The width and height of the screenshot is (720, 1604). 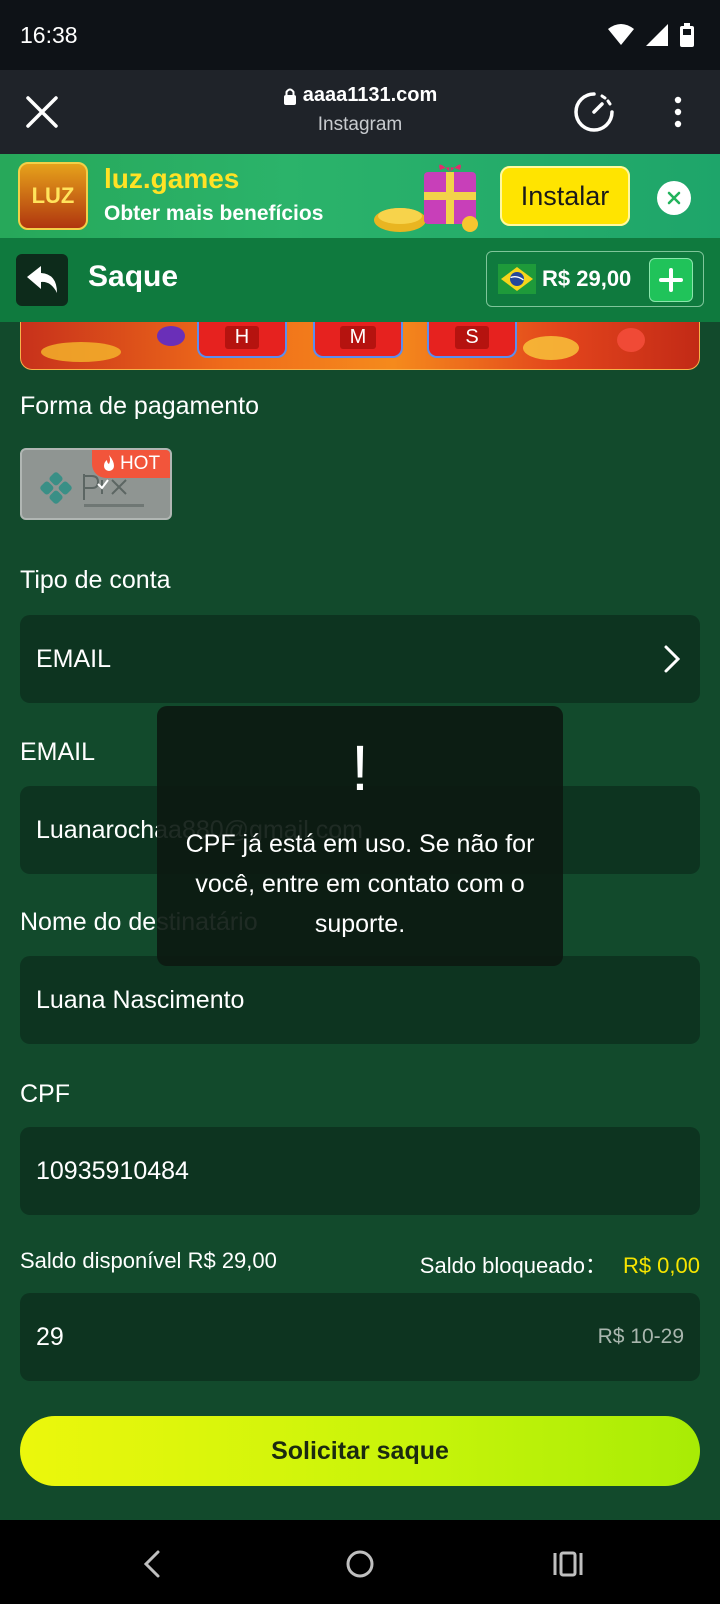 I want to click on amount-range-hint: R$ 10-29, so click(x=640, y=1336).